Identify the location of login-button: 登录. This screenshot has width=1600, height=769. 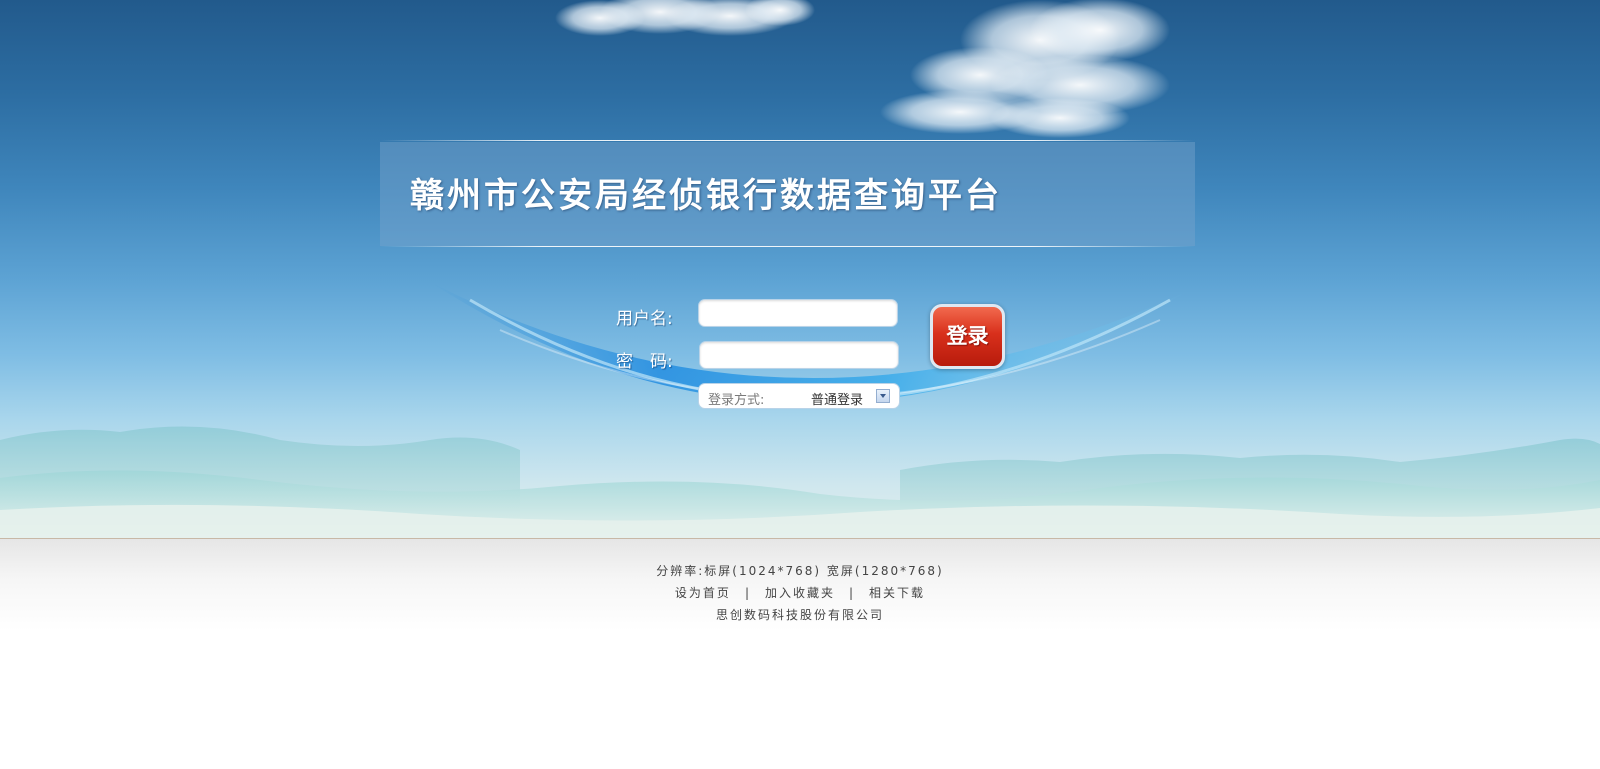
(967, 336).